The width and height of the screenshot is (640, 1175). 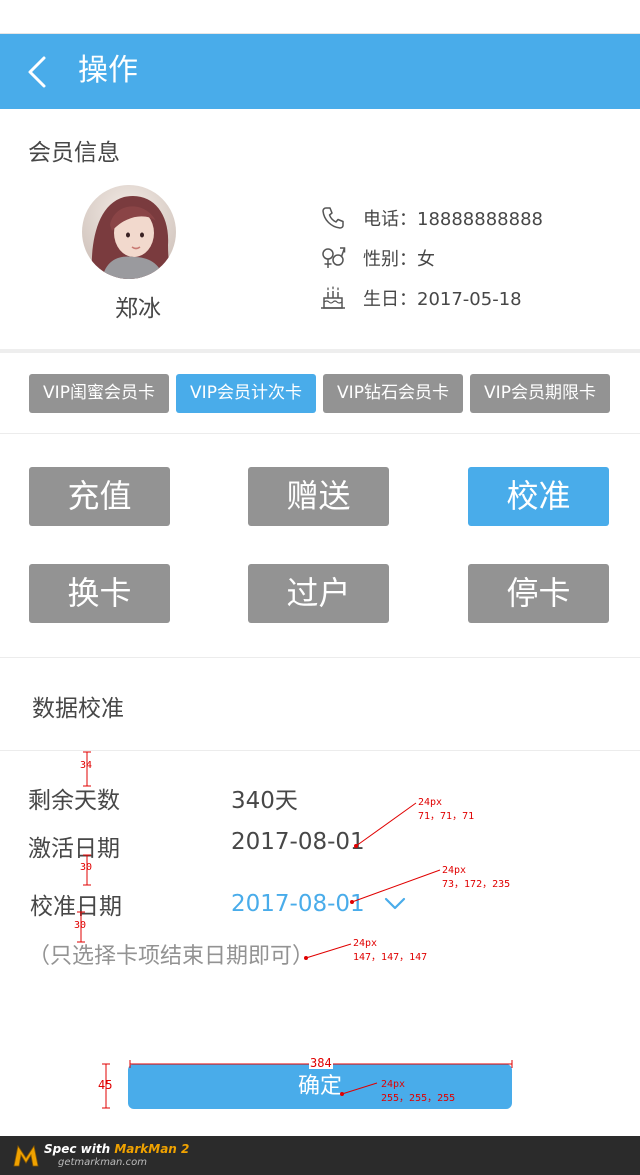 What do you see at coordinates (264, 801) in the screenshot?
I see `remaining-days-value: 340天` at bounding box center [264, 801].